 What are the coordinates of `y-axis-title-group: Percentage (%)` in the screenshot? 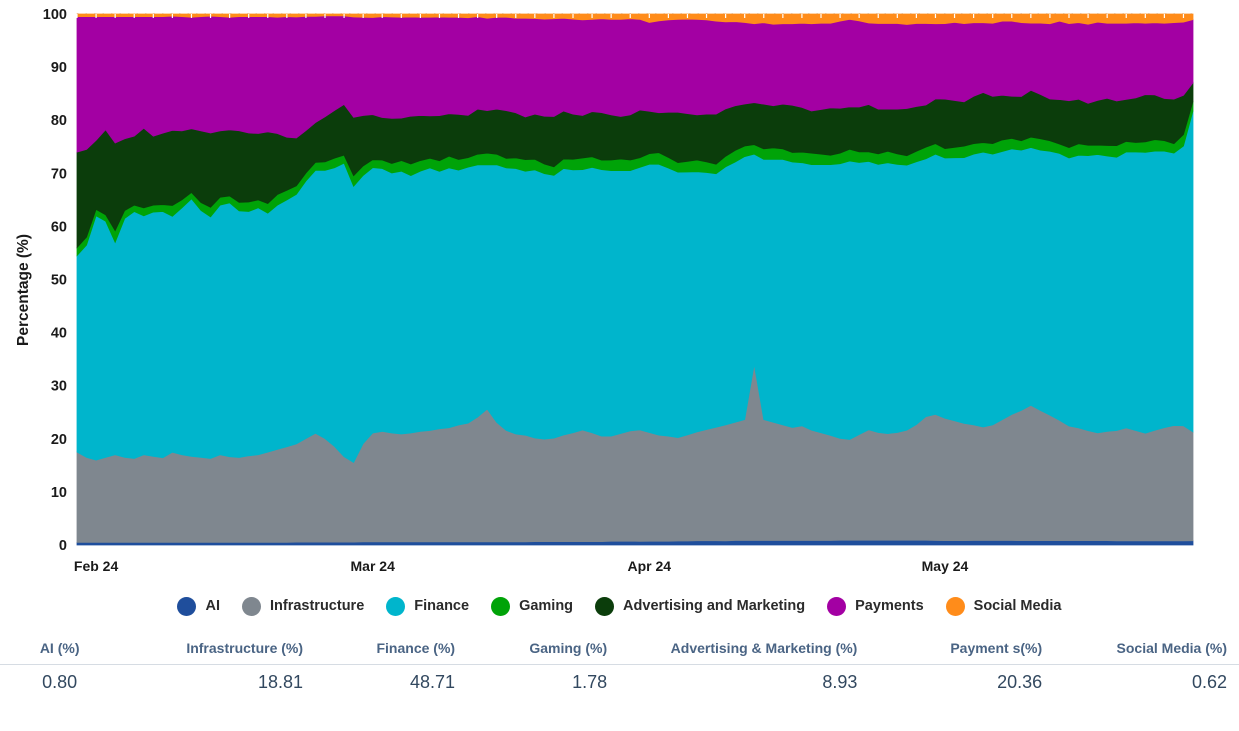 It's located at (23, 290).